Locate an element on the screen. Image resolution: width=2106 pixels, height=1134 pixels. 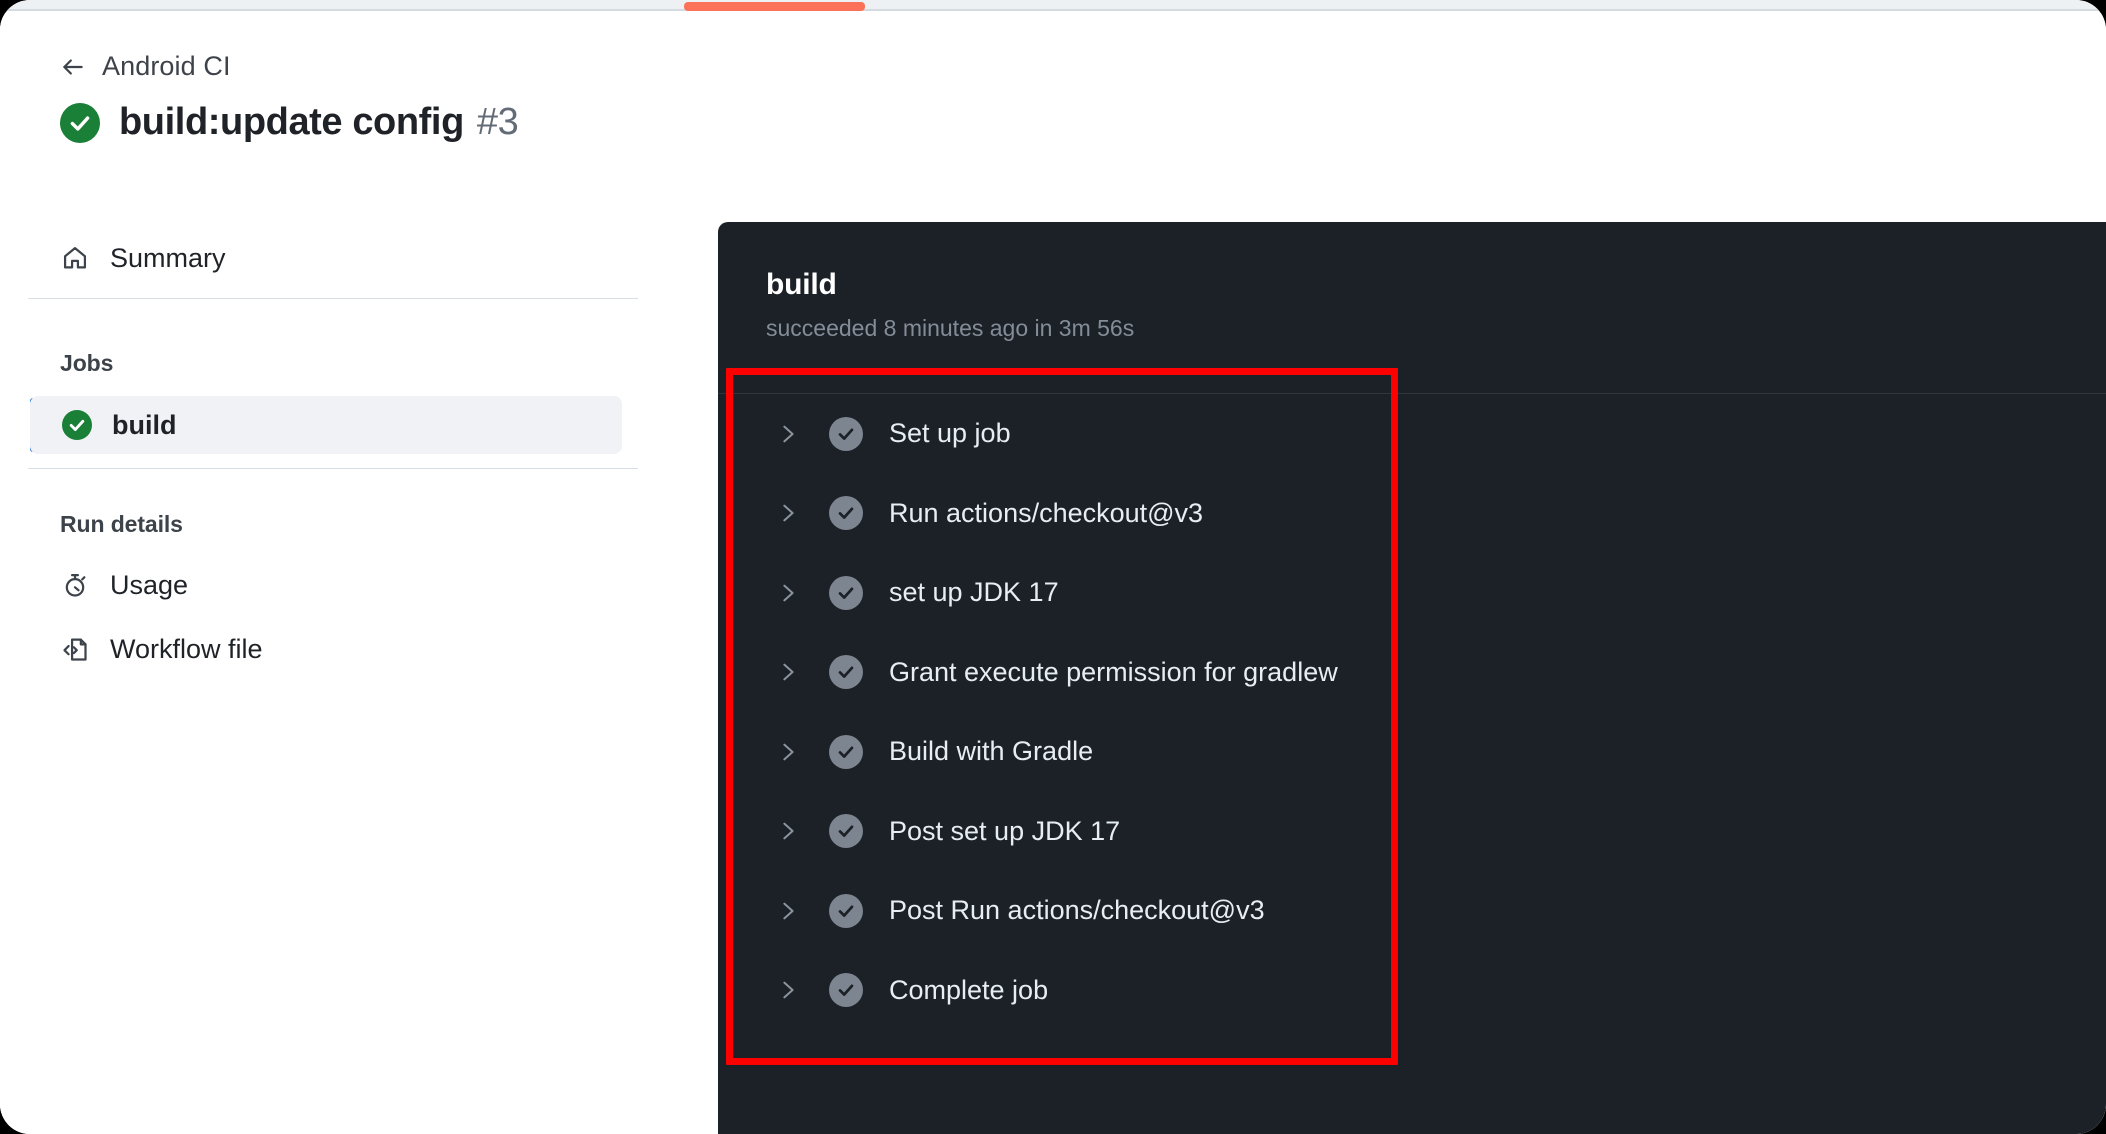
job-log-header: build succeeded 8 minutes ago in 3m 56s is located at coordinates (1412, 282).